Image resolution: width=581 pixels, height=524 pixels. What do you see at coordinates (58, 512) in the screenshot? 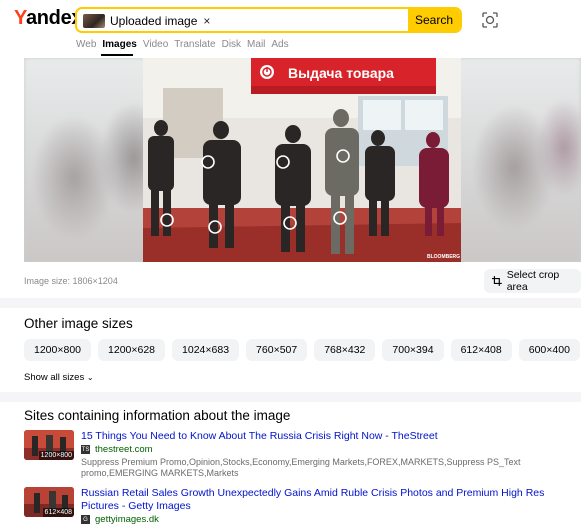
I see `thumb-size-badge: 612×408` at bounding box center [58, 512].